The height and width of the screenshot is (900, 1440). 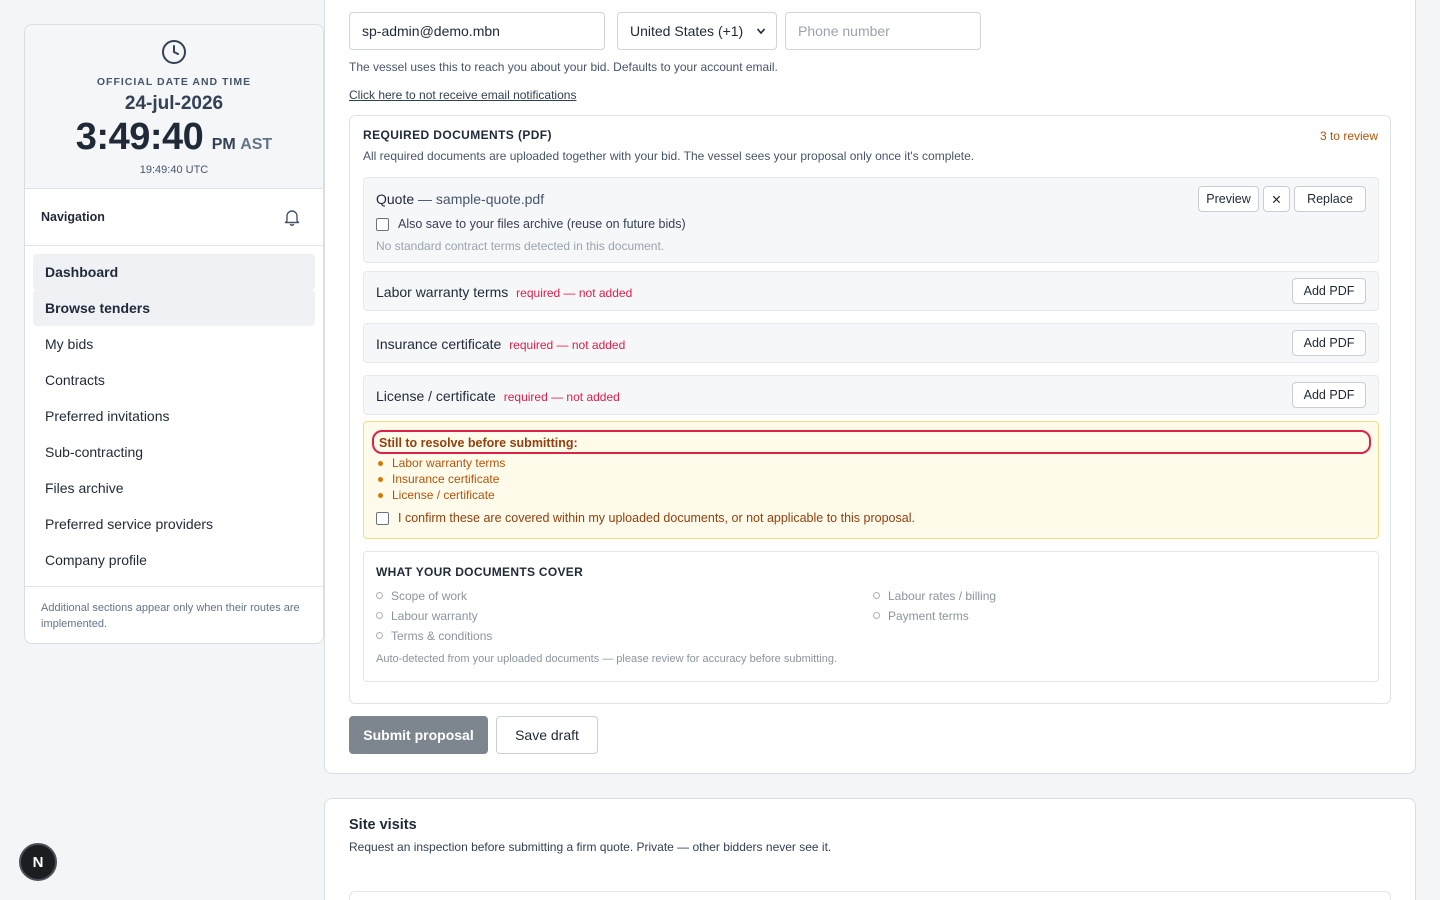 What do you see at coordinates (174, 560) in the screenshot?
I see `sidebar-item-company-profile: Company profile` at bounding box center [174, 560].